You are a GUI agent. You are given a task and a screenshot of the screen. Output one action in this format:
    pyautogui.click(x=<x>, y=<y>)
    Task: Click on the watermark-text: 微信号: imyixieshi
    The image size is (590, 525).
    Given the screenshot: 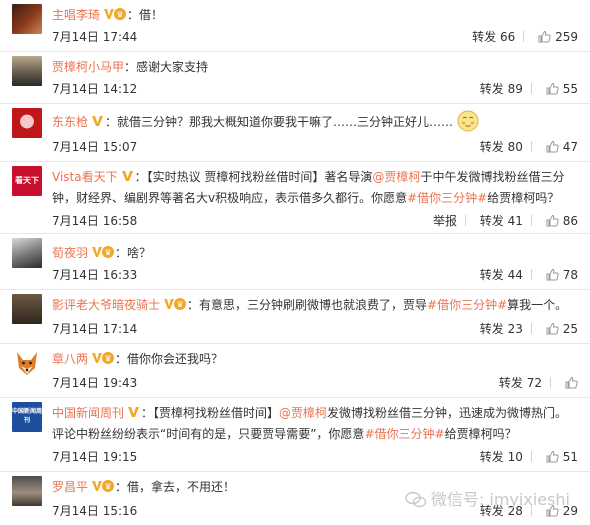 What is the action you would take?
    pyautogui.click(x=500, y=499)
    